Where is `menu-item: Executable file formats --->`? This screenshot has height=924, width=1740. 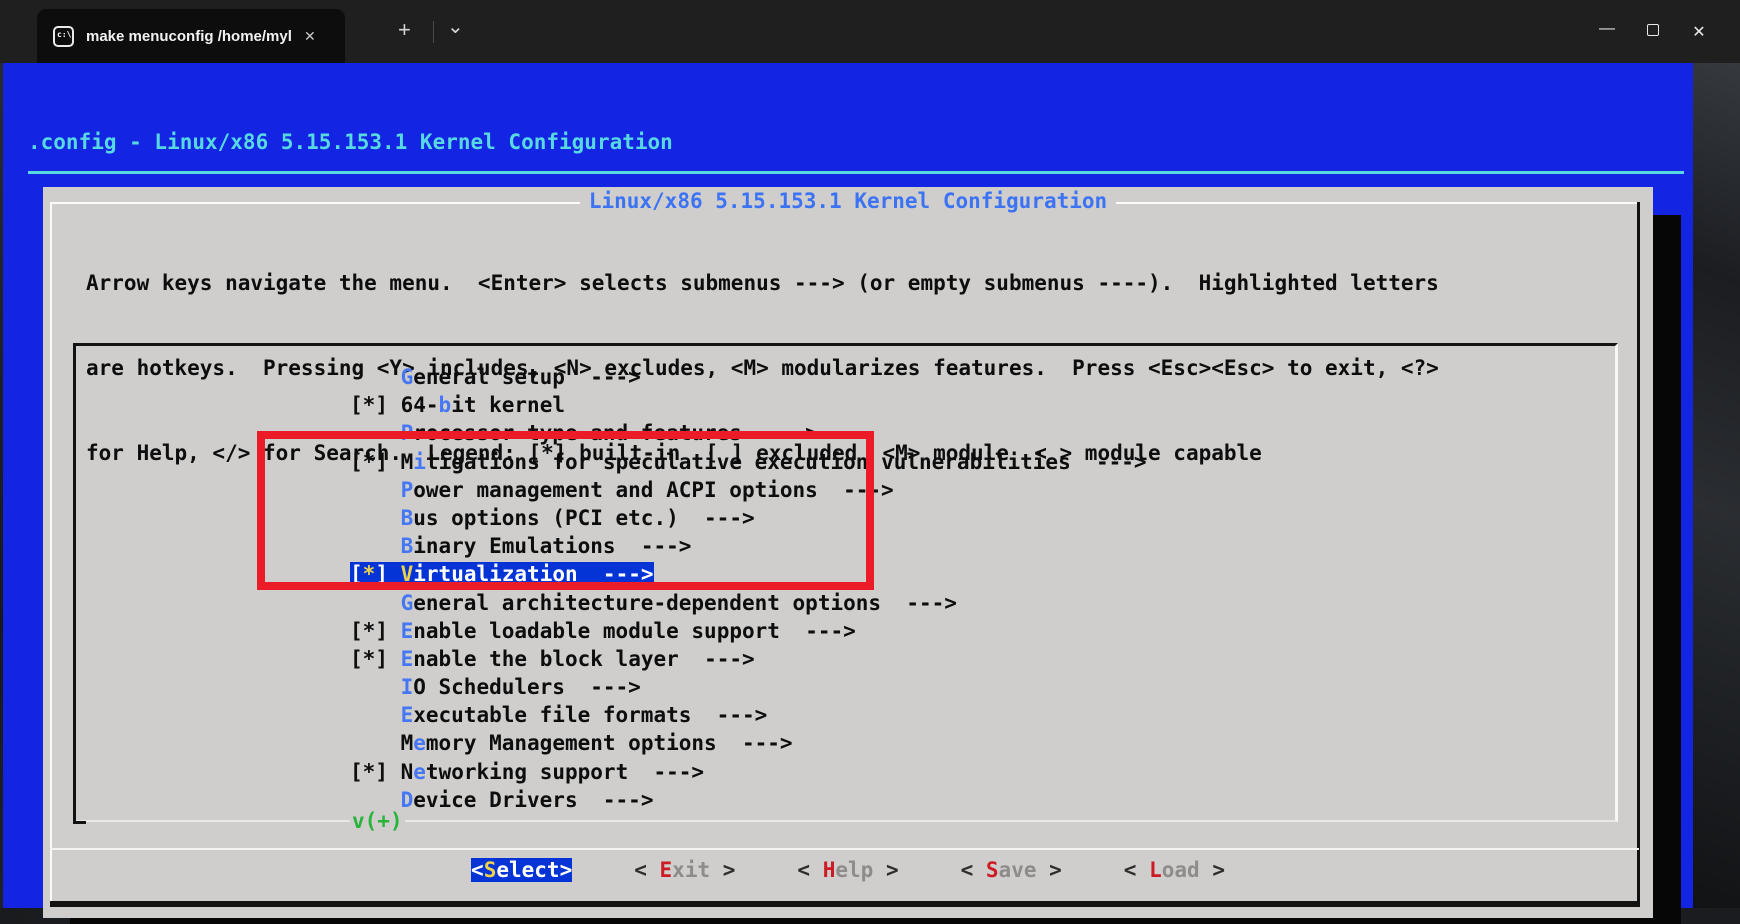
menu-item: Executable file formats ---> is located at coordinates (748, 715).